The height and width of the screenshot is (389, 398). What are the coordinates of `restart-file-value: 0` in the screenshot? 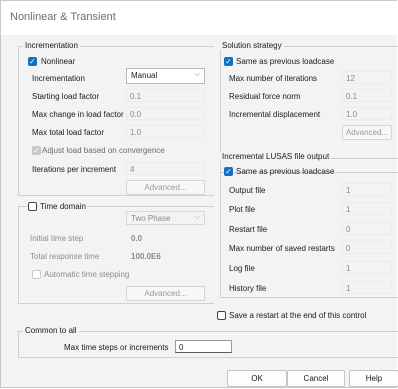 It's located at (348, 229).